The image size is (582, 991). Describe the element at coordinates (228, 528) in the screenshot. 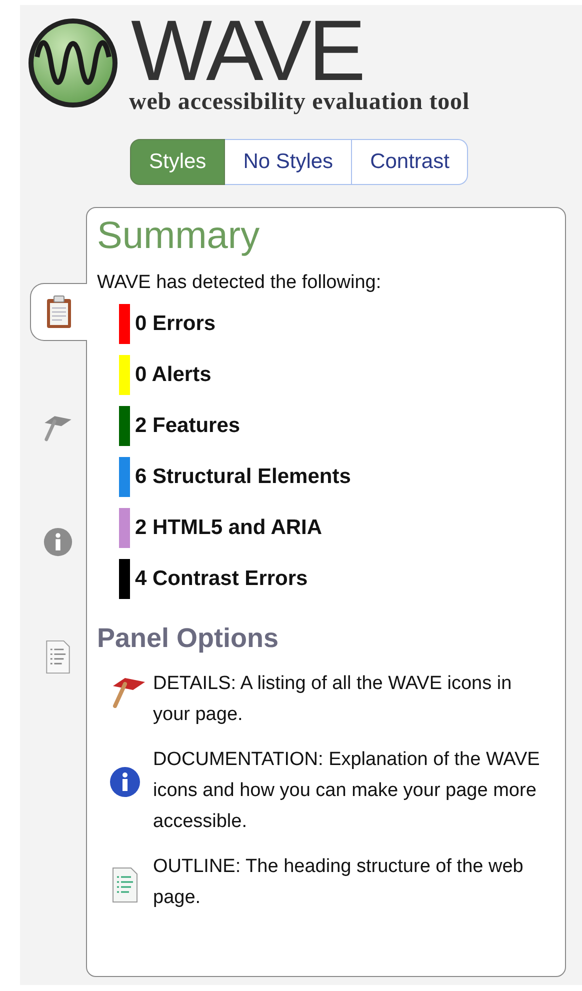

I see `summary-item: 2 HTML5 and ARIA` at that location.